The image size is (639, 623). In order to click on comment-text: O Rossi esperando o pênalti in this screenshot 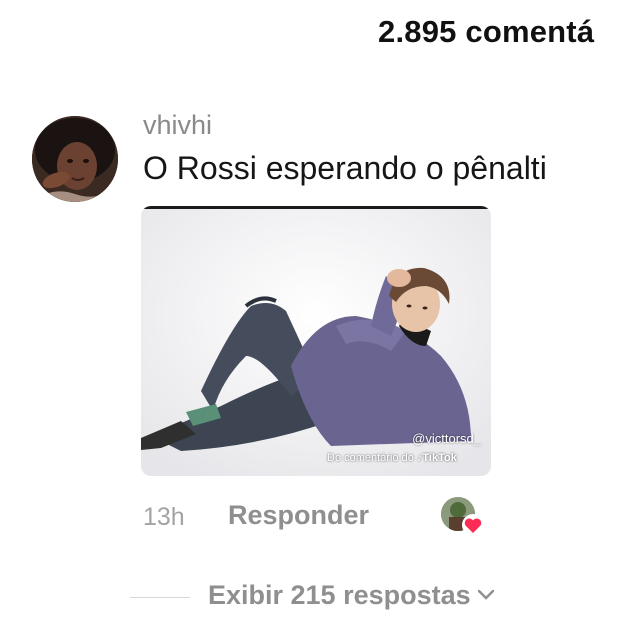, I will do `click(345, 168)`.